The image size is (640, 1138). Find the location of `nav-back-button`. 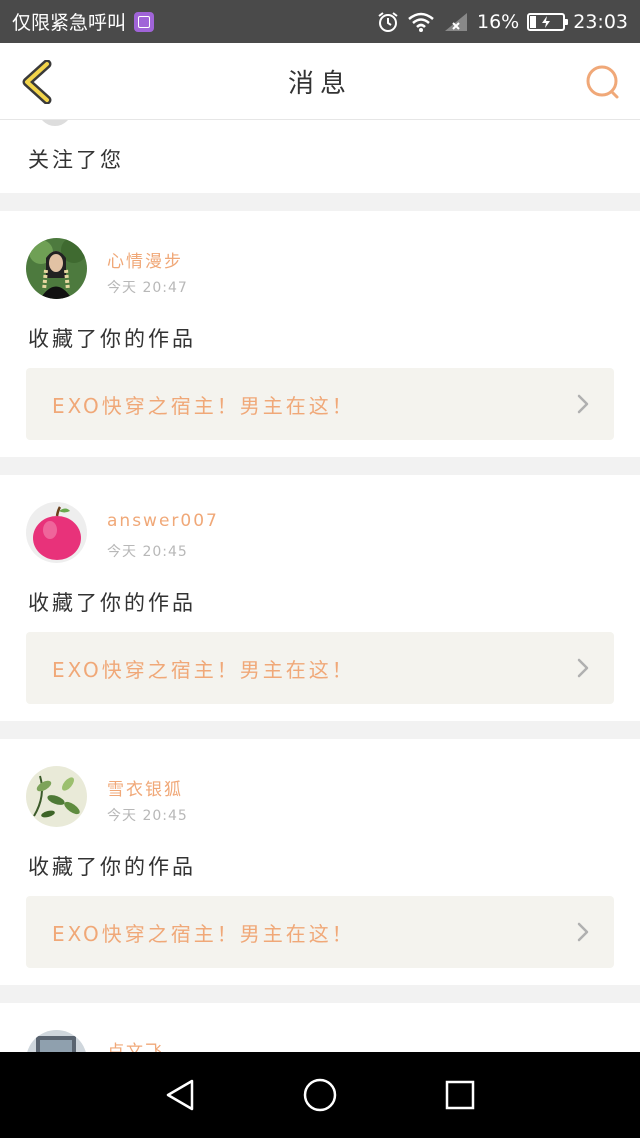

nav-back-button is located at coordinates (180, 1095).